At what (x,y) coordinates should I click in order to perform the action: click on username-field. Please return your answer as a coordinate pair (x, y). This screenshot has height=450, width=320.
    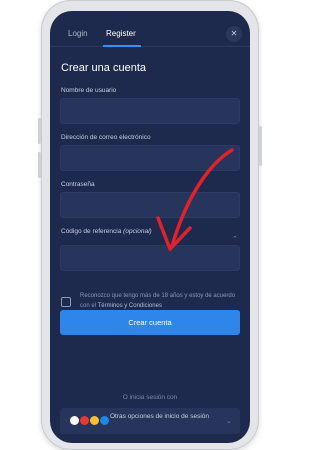
    Looking at the image, I should click on (150, 111).